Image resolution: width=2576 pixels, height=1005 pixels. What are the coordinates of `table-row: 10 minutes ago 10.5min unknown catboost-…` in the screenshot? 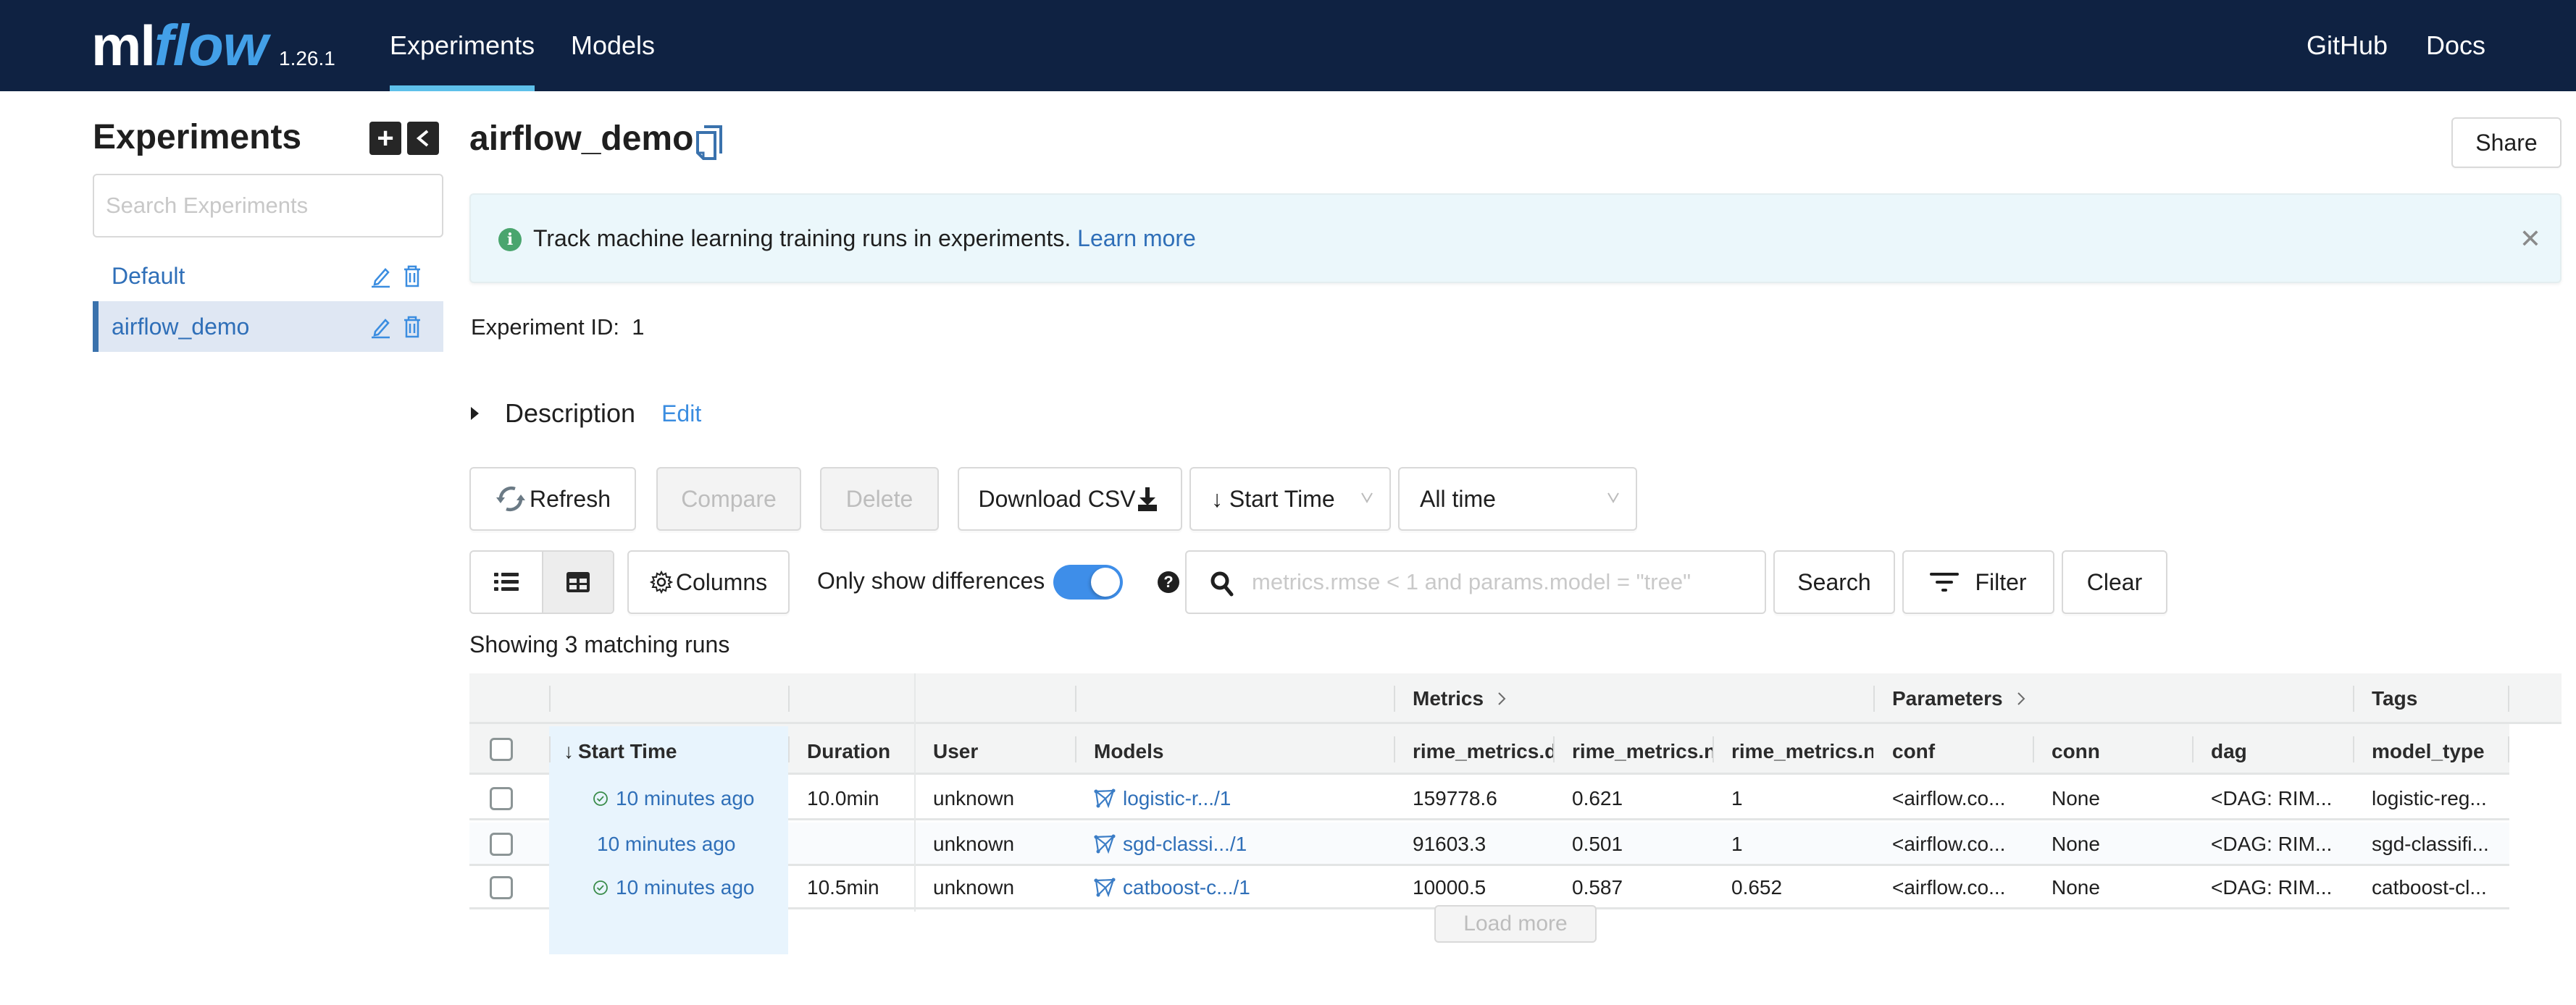 It's located at (1489, 887).